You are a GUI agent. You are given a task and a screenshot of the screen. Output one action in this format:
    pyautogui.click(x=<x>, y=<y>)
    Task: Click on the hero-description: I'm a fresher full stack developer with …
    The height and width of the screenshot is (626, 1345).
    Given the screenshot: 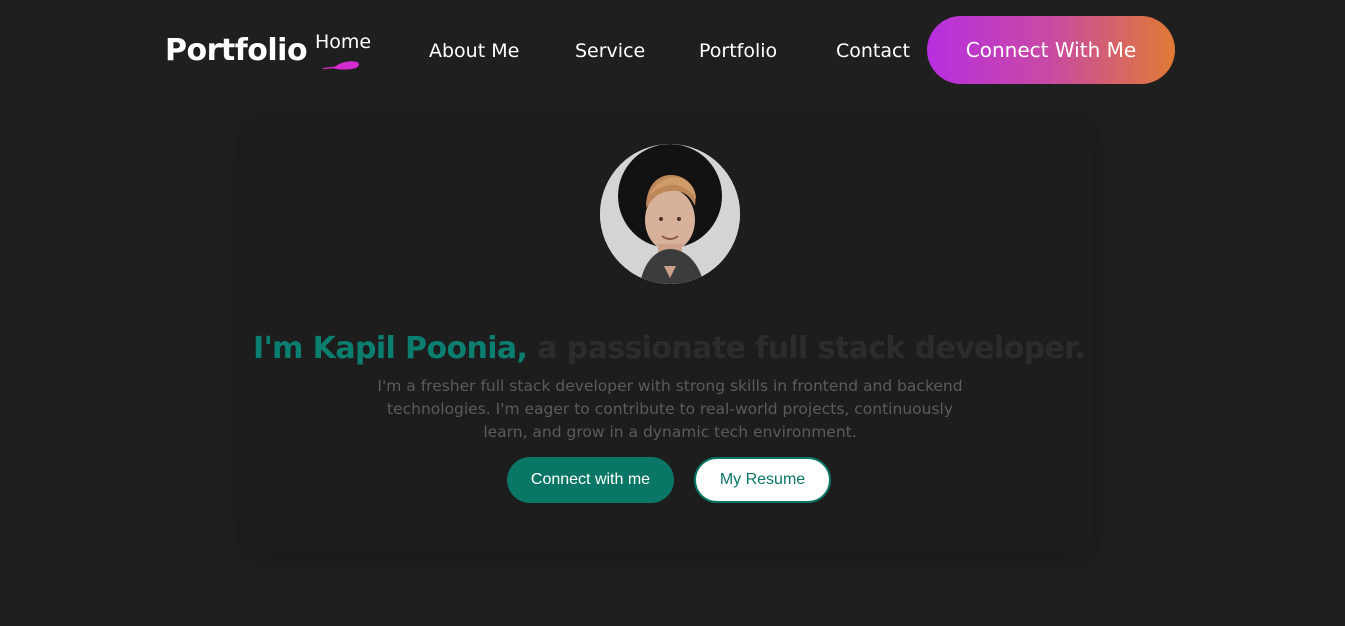 What is the action you would take?
    pyautogui.click(x=670, y=408)
    